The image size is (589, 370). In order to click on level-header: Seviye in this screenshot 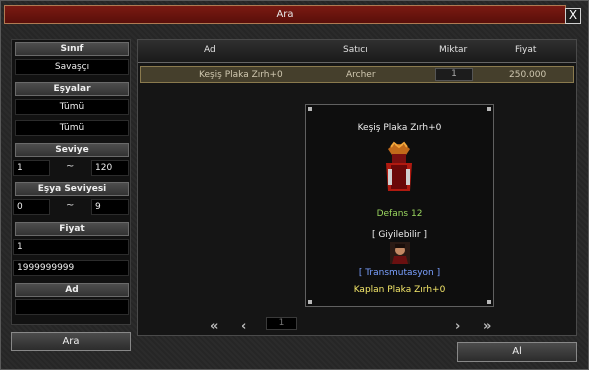, I will do `click(72, 150)`.